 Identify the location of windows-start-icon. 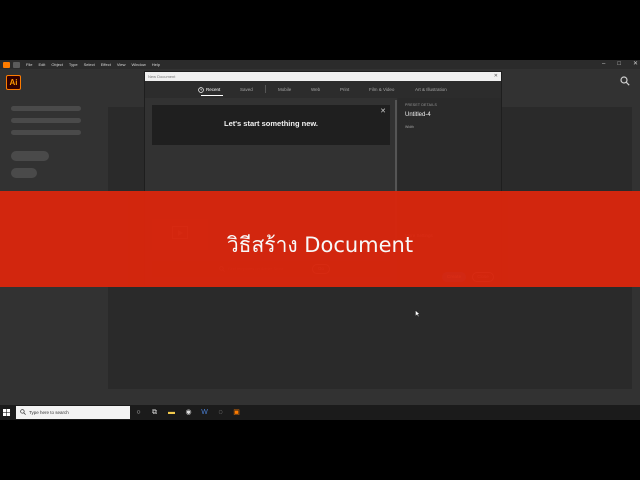
(6, 412).